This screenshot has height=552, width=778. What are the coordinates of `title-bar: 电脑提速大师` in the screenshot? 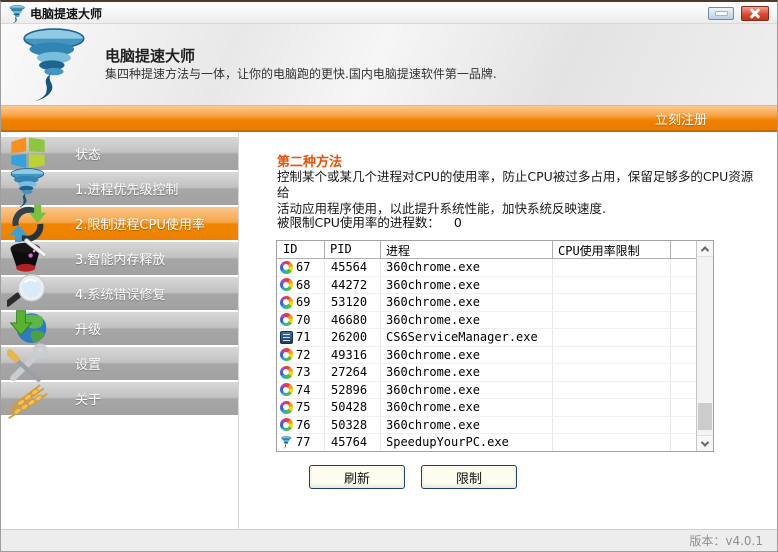 It's located at (389, 14).